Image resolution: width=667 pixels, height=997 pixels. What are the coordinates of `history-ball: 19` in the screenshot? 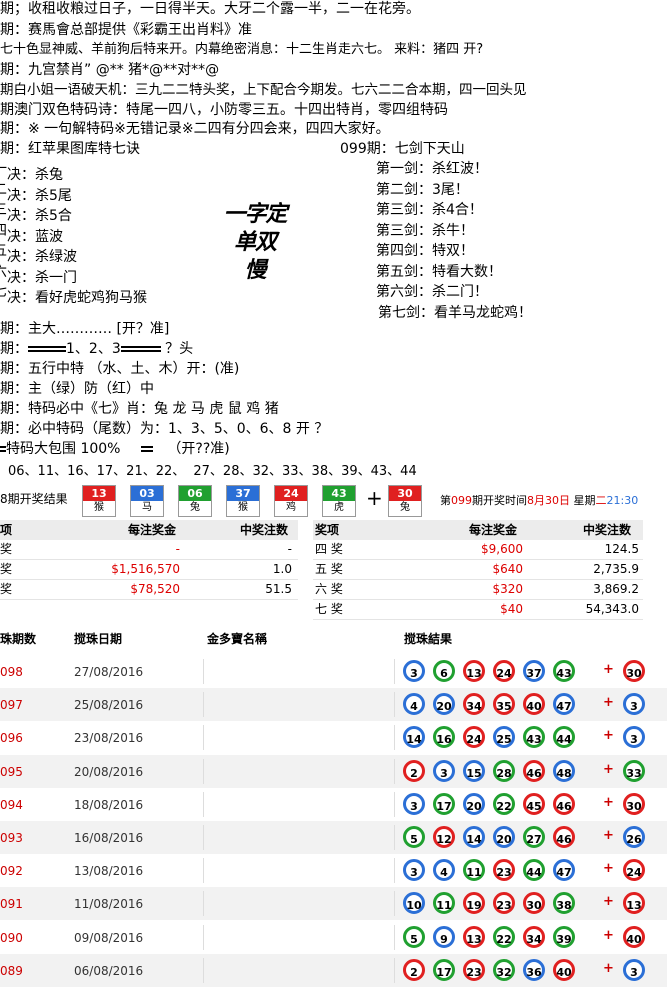 It's located at (474, 903).